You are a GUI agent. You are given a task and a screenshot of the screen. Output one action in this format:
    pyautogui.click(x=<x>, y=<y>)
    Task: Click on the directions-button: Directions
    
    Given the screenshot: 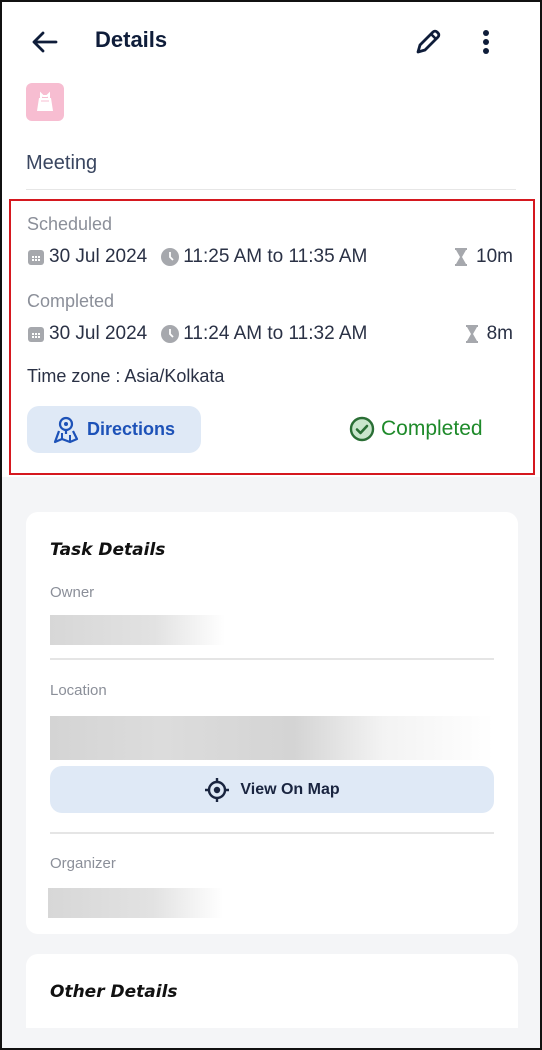 What is the action you would take?
    pyautogui.click(x=114, y=429)
    